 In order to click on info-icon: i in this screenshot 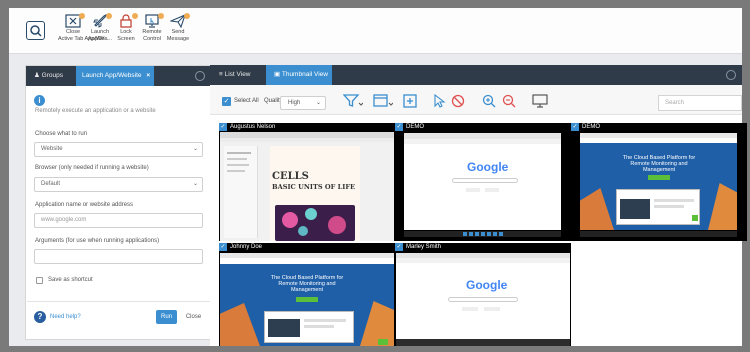, I will do `click(39, 100)`.